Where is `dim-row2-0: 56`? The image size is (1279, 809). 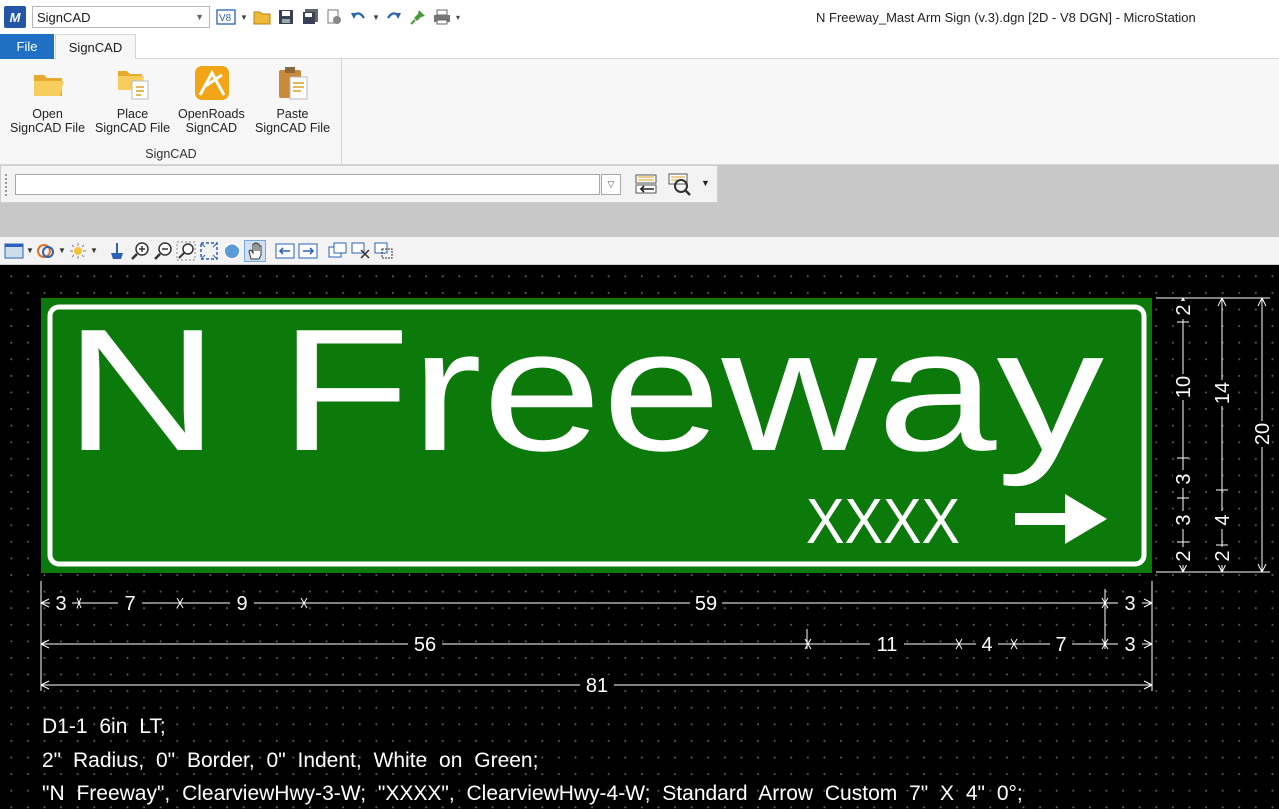 dim-row2-0: 56 is located at coordinates (425, 645).